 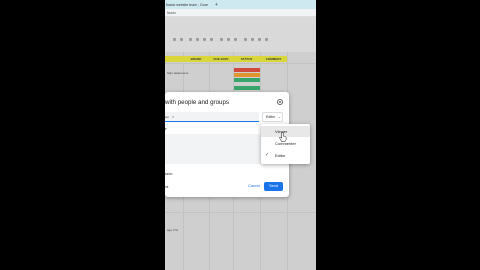 What do you see at coordinates (283, 137) in the screenshot?
I see `hand-cursor-icon` at bounding box center [283, 137].